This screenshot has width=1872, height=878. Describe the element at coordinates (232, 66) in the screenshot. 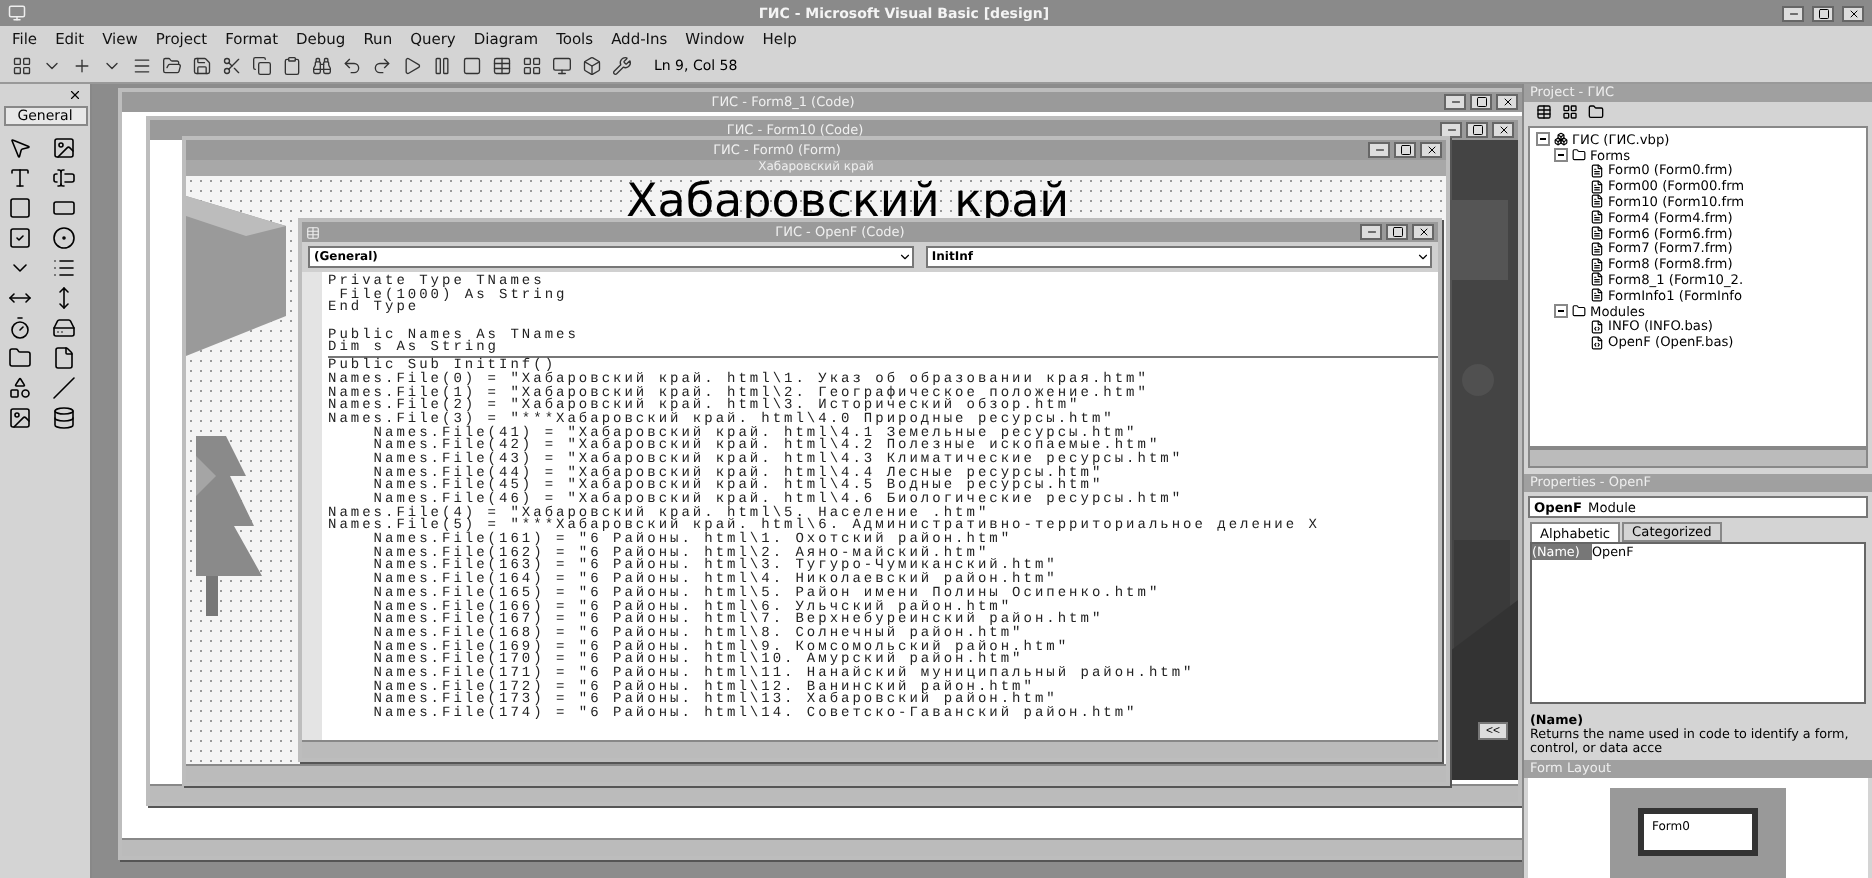

I see `cut-icon` at that location.